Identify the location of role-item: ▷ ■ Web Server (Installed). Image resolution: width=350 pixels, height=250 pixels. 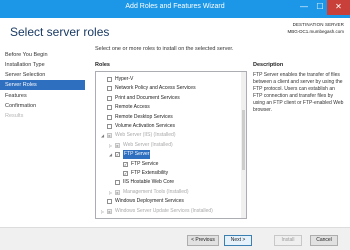
(169, 145).